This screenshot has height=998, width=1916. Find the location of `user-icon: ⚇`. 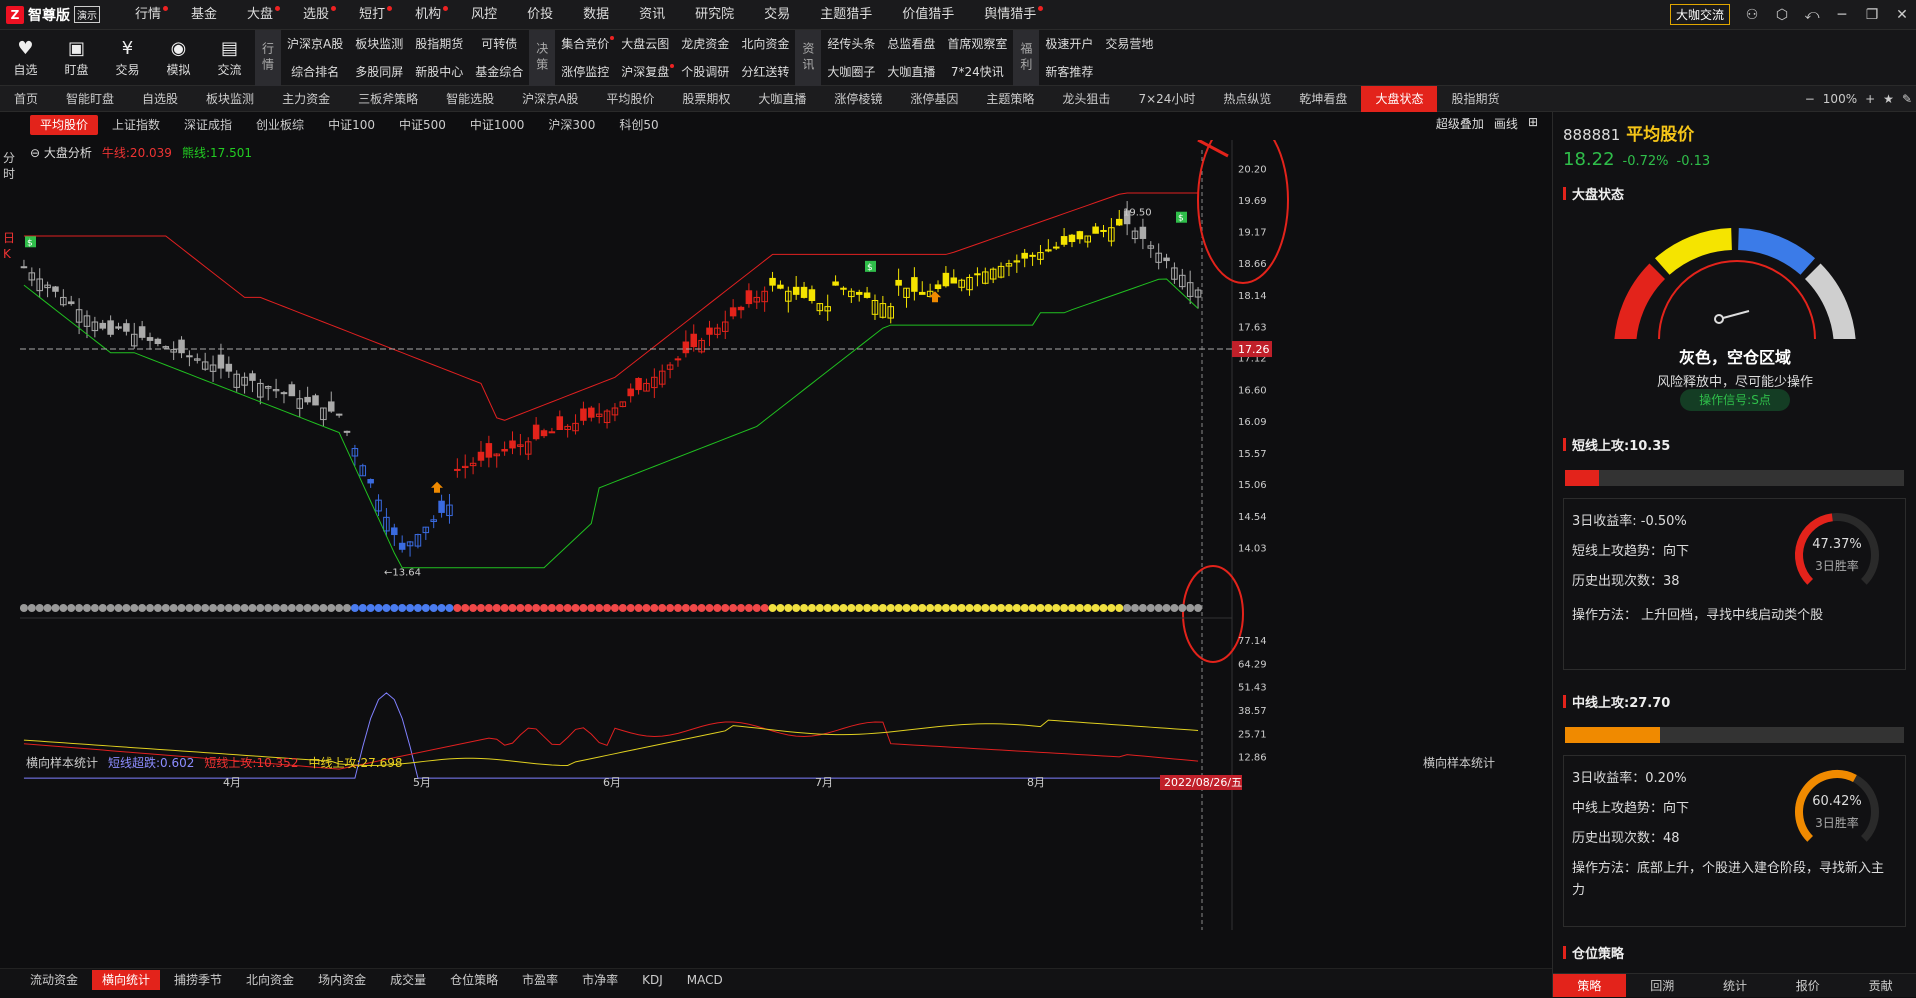

user-icon: ⚇ is located at coordinates (1752, 15).